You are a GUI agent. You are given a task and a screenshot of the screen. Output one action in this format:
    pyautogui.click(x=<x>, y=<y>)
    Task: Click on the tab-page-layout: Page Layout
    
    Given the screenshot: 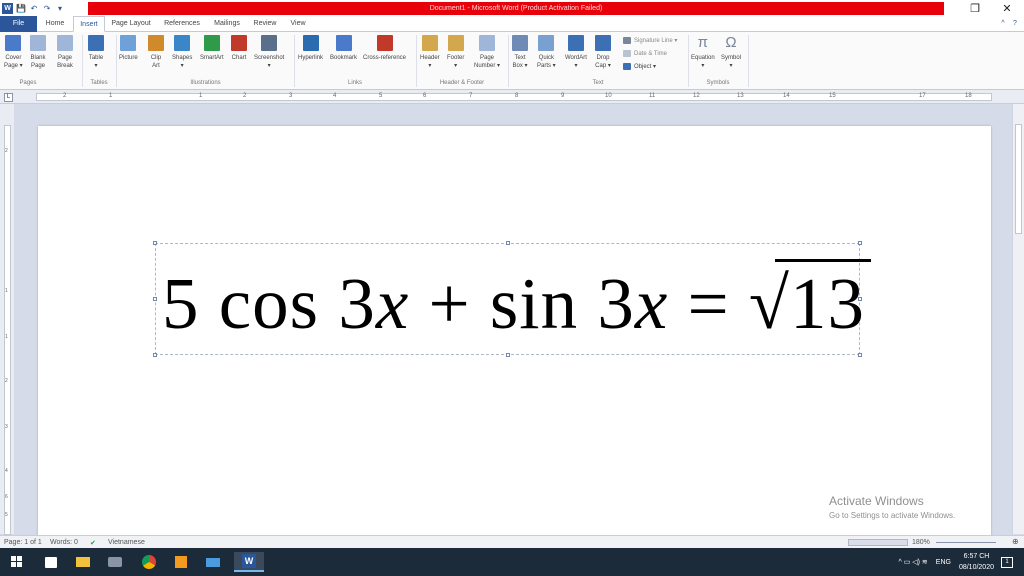 What is the action you would take?
    pyautogui.click(x=131, y=24)
    